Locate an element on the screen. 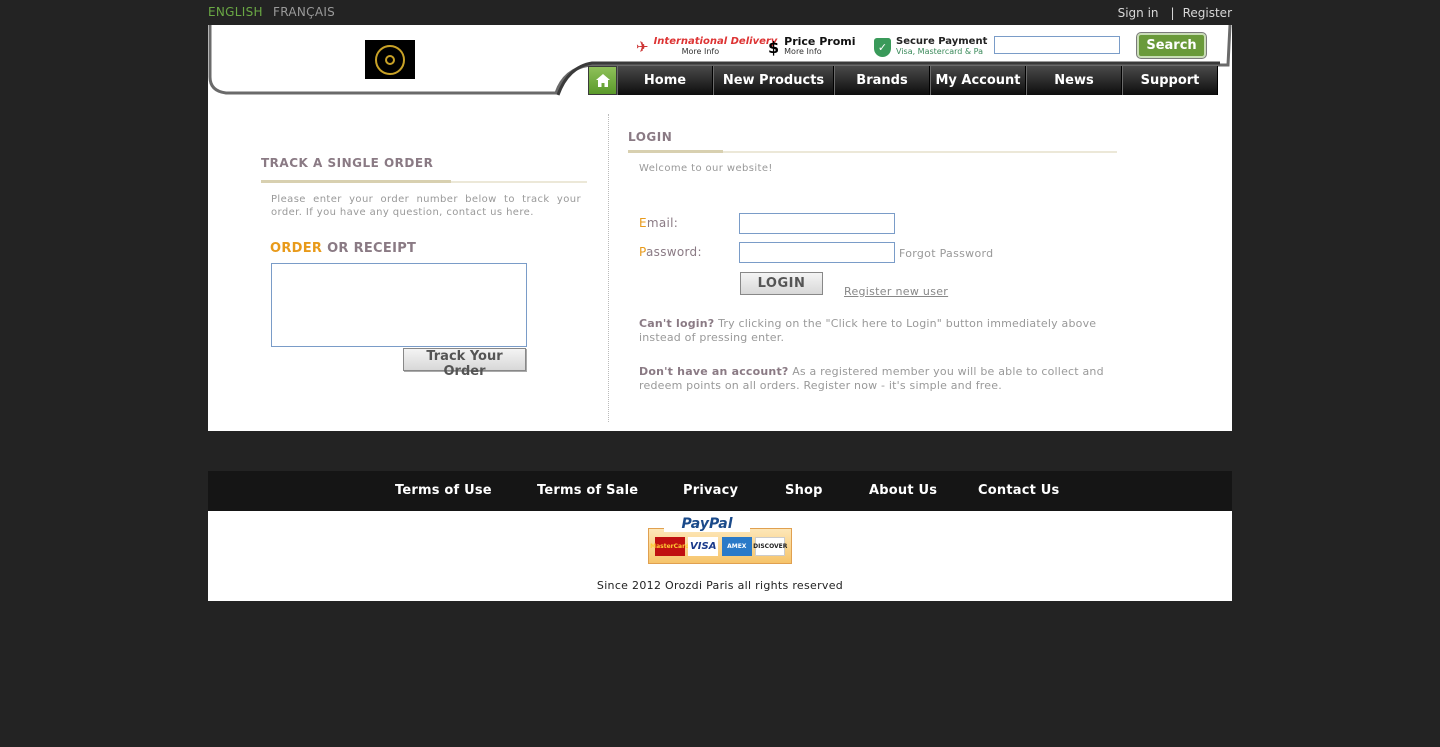 This screenshot has width=1440, height=747. welcome-text: Welcome to our website! is located at coordinates (706, 168).